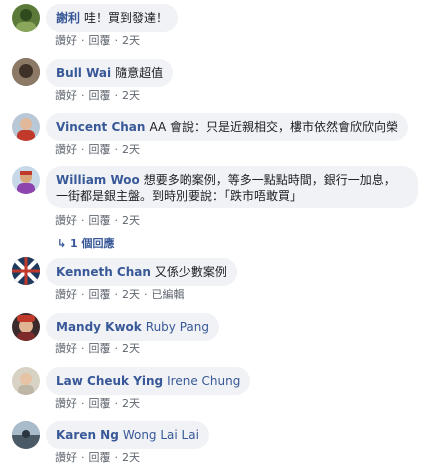 Image resolution: width=433 pixels, height=467 pixels. I want to click on comment-author: Bull Wai, so click(83, 73).